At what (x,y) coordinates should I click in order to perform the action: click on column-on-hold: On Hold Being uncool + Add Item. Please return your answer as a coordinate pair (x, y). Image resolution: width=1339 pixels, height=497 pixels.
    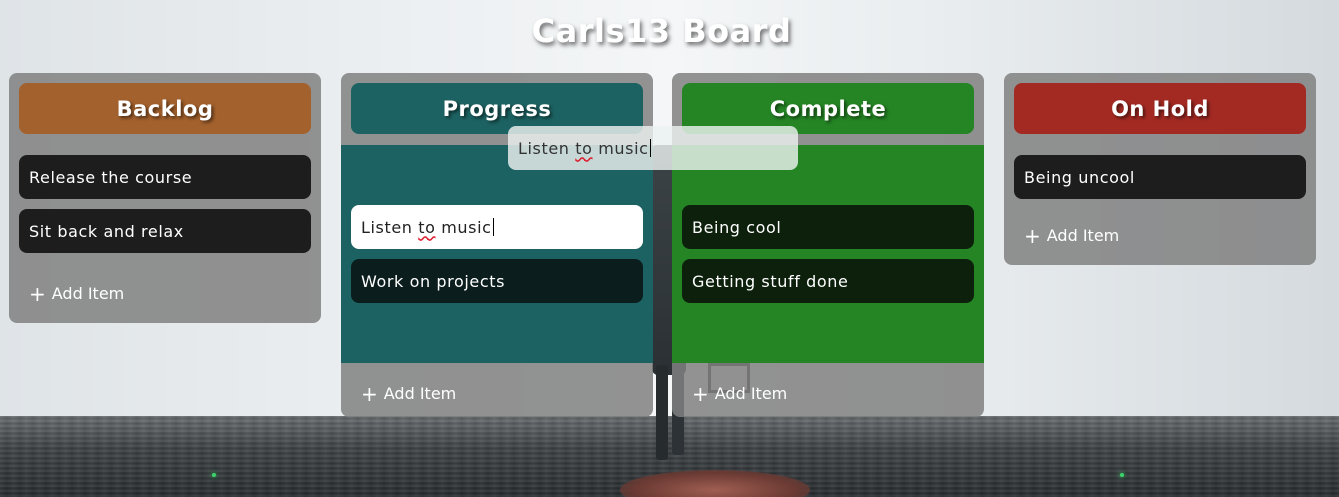
    Looking at the image, I should click on (1160, 169).